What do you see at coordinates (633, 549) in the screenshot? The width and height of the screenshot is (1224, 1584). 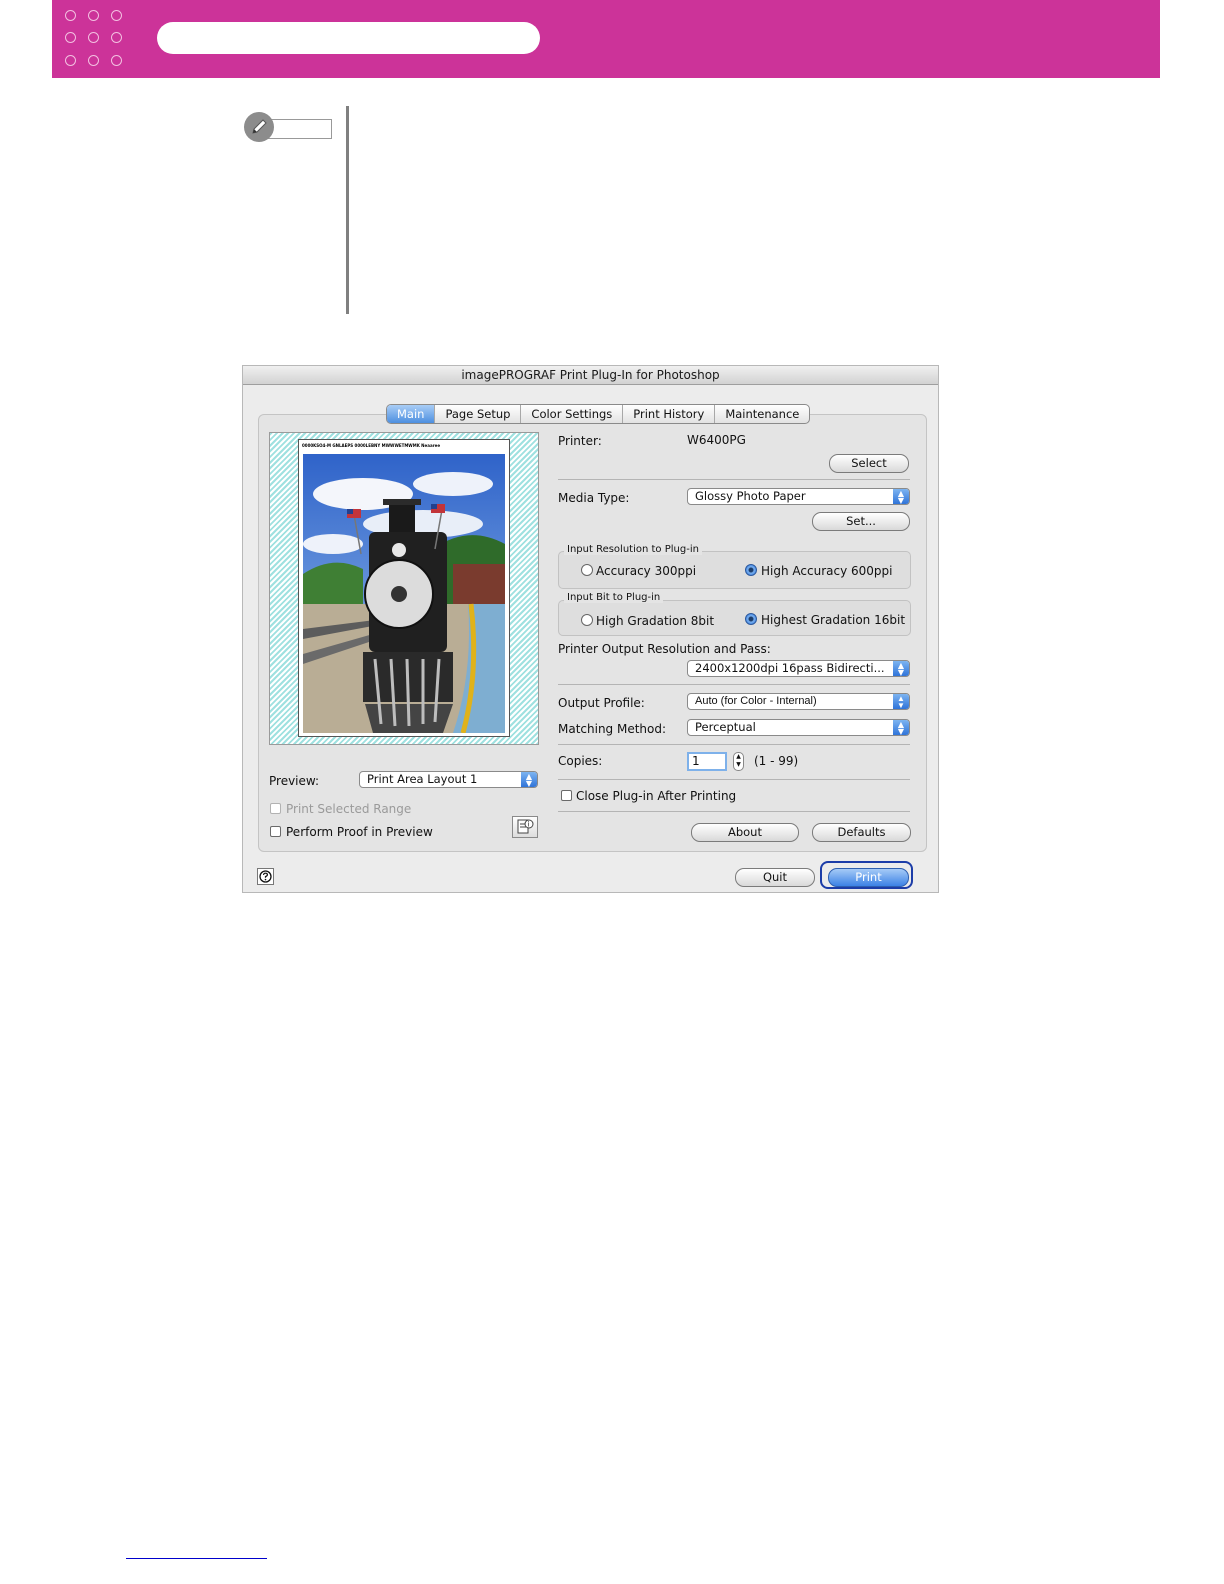 I see `input-resolution-title: Input Resolution to Plug-in` at bounding box center [633, 549].